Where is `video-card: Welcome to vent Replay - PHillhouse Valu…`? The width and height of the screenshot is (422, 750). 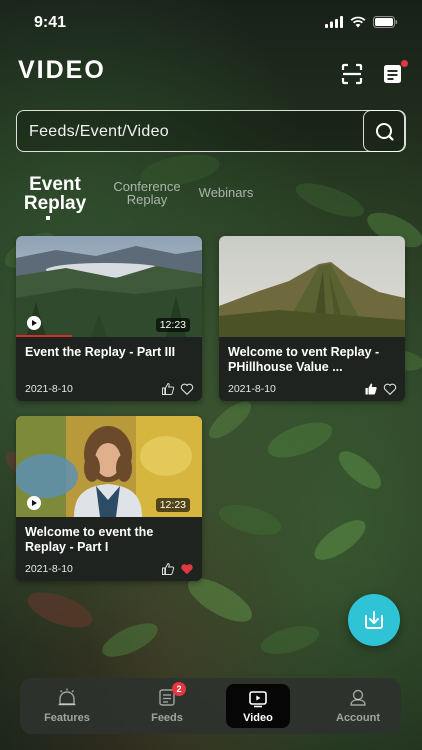 video-card: Welcome to vent Replay - PHillhouse Valu… is located at coordinates (312, 318).